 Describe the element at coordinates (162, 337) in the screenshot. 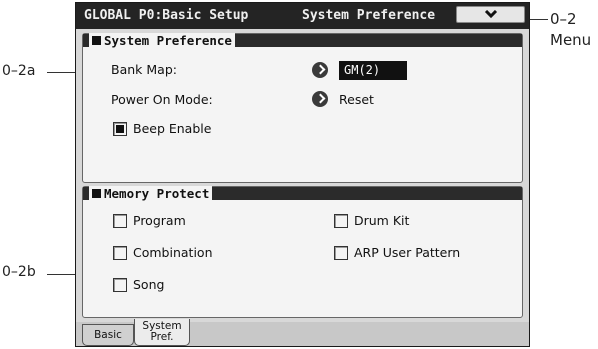

I see `tab-system-pref-line2: Pref.` at that location.